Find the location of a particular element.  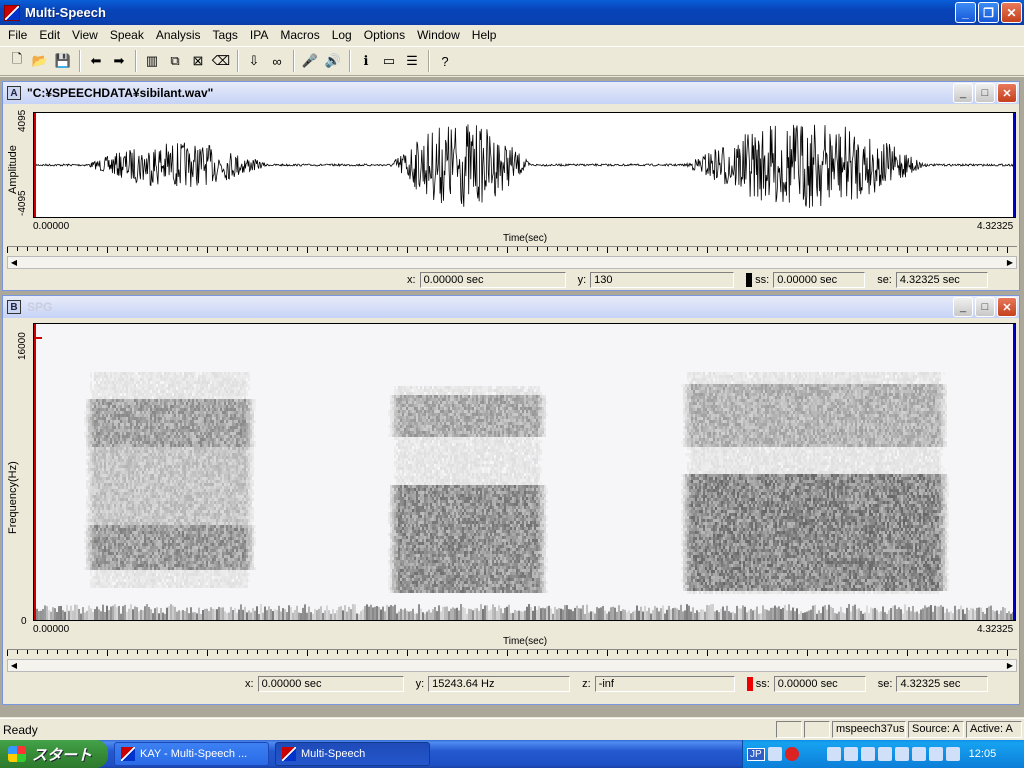

window-icon: ▭ is located at coordinates (389, 61).